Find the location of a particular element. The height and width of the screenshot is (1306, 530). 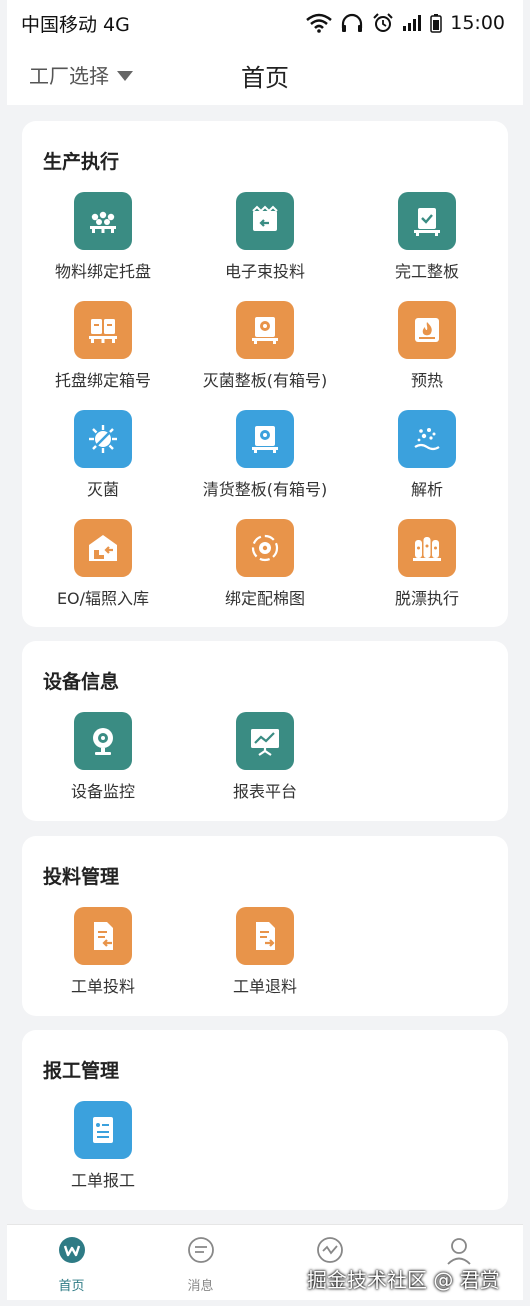

item-report-platform: 报表平台 is located at coordinates (265, 757).